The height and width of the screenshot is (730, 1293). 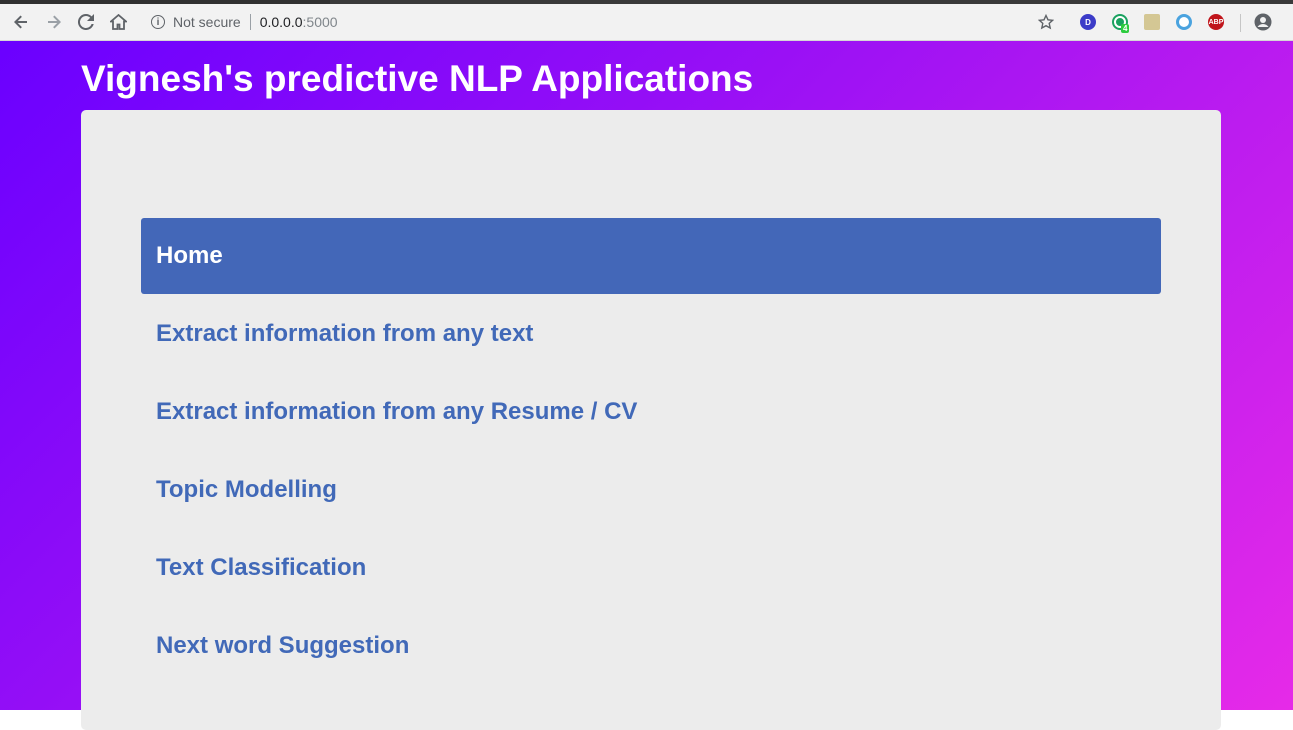 What do you see at coordinates (118, 22) in the screenshot?
I see `home-icon` at bounding box center [118, 22].